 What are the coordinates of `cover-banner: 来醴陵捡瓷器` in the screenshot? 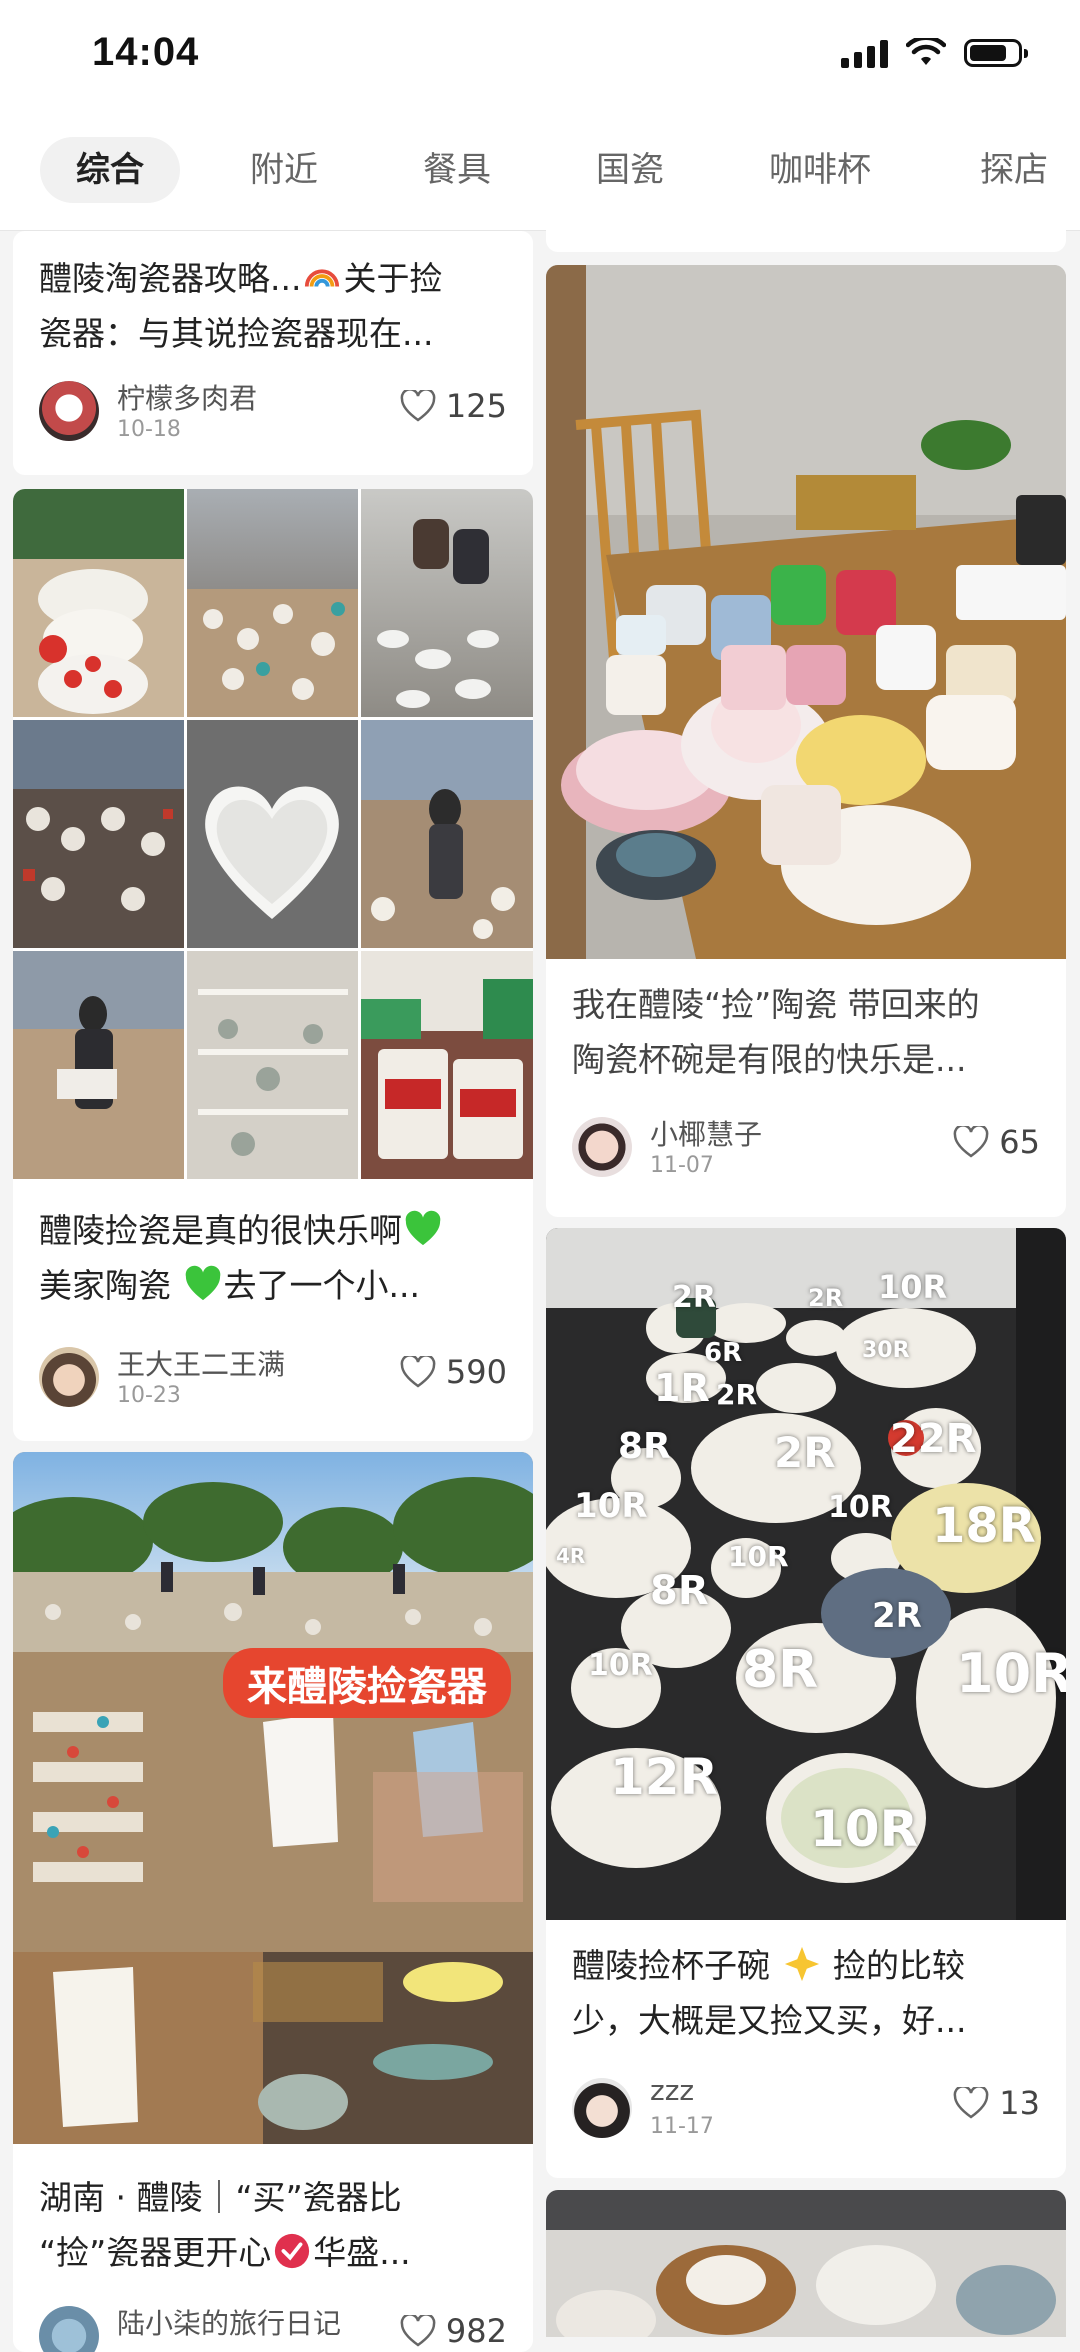 It's located at (367, 1683).